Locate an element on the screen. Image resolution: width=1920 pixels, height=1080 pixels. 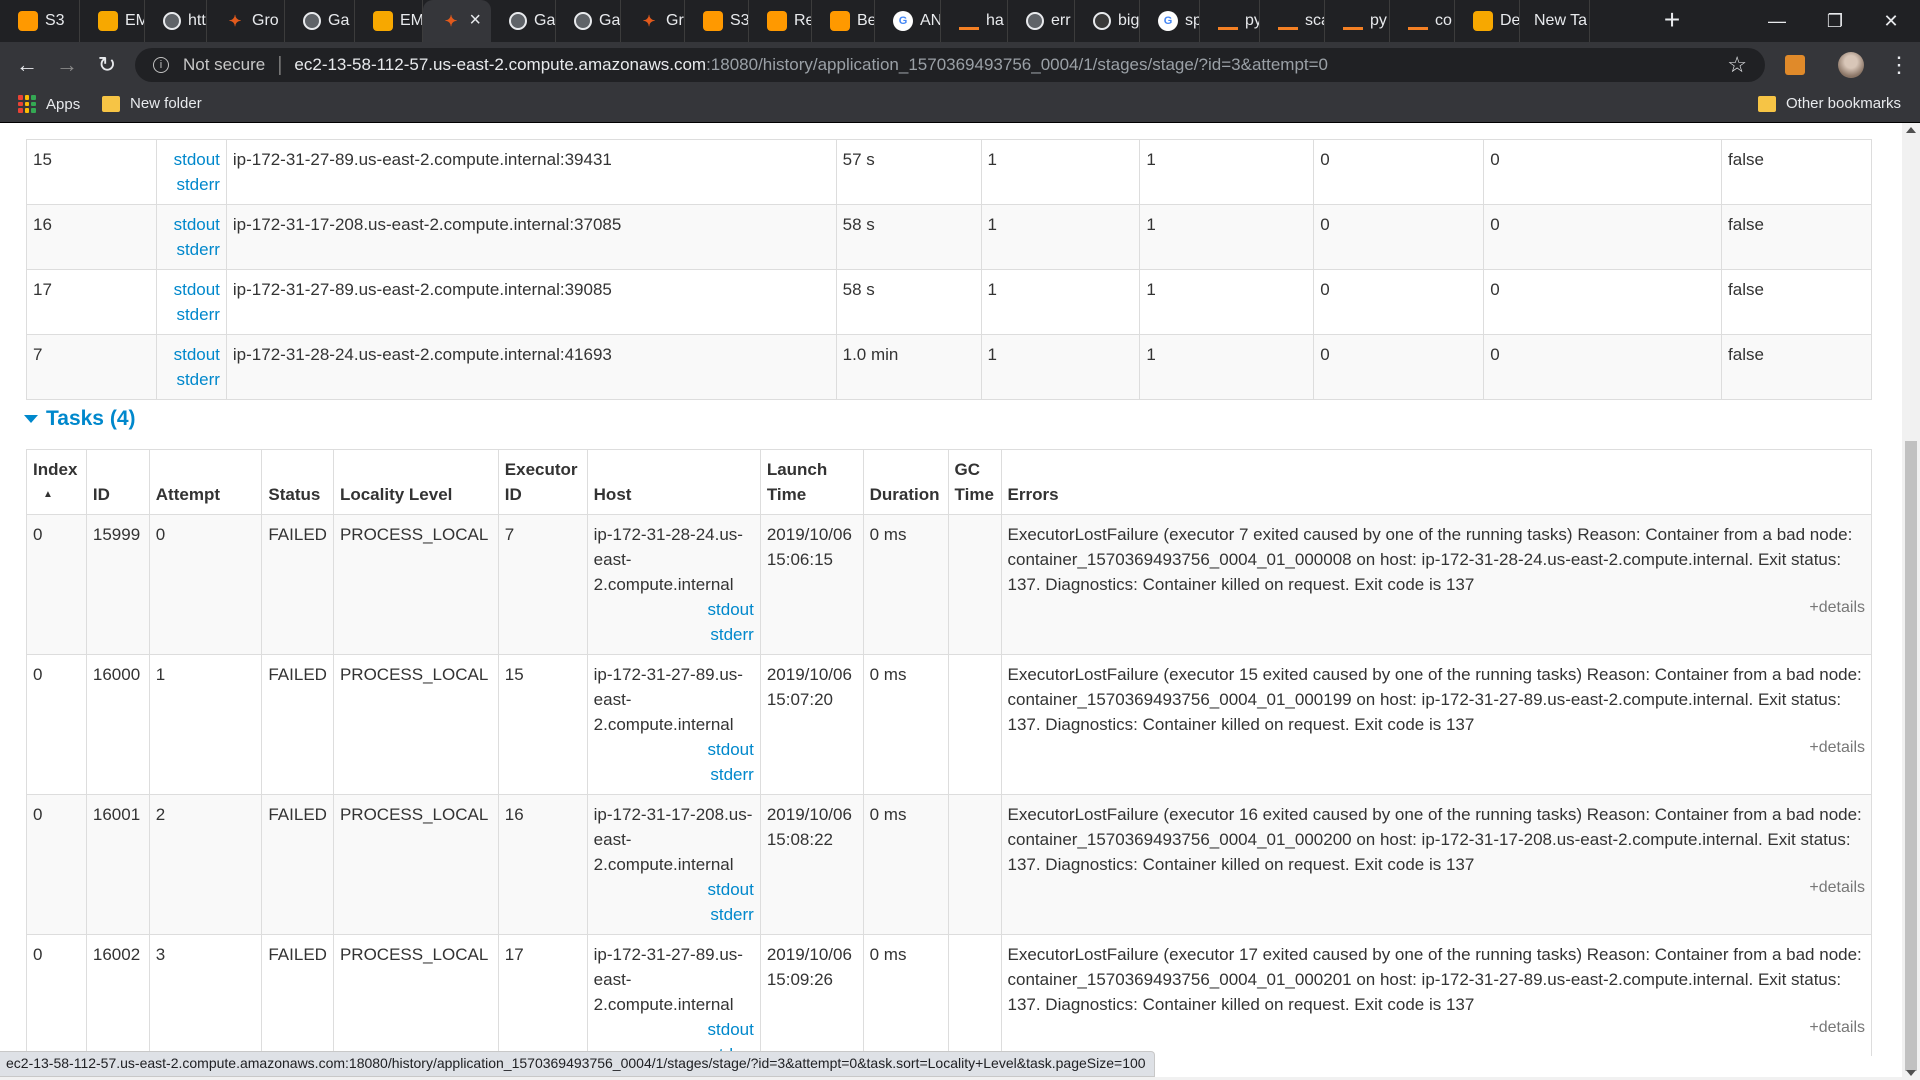
browser-tab: Gsp is located at coordinates (1170, 21).